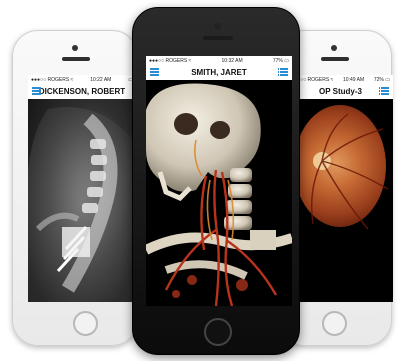 The width and height of the screenshot is (400, 361). What do you see at coordinates (340, 79) in the screenshot?
I see `status-bar: ●●●○○ ROGERS ≈ 10:49 AM 72% ▭` at bounding box center [340, 79].